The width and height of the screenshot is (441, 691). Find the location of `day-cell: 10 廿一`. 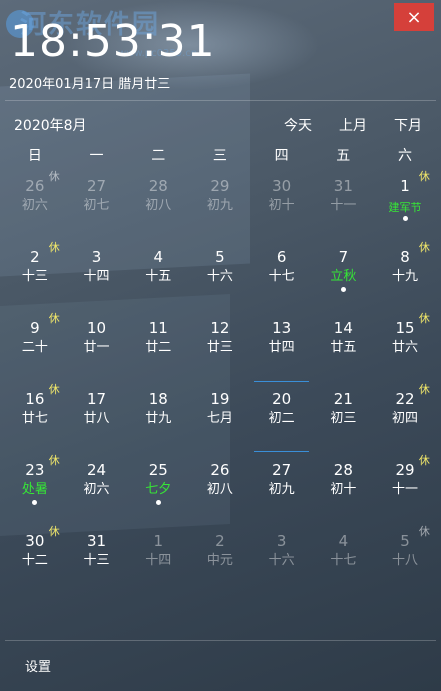

day-cell: 10 廿一 is located at coordinates (97, 345).